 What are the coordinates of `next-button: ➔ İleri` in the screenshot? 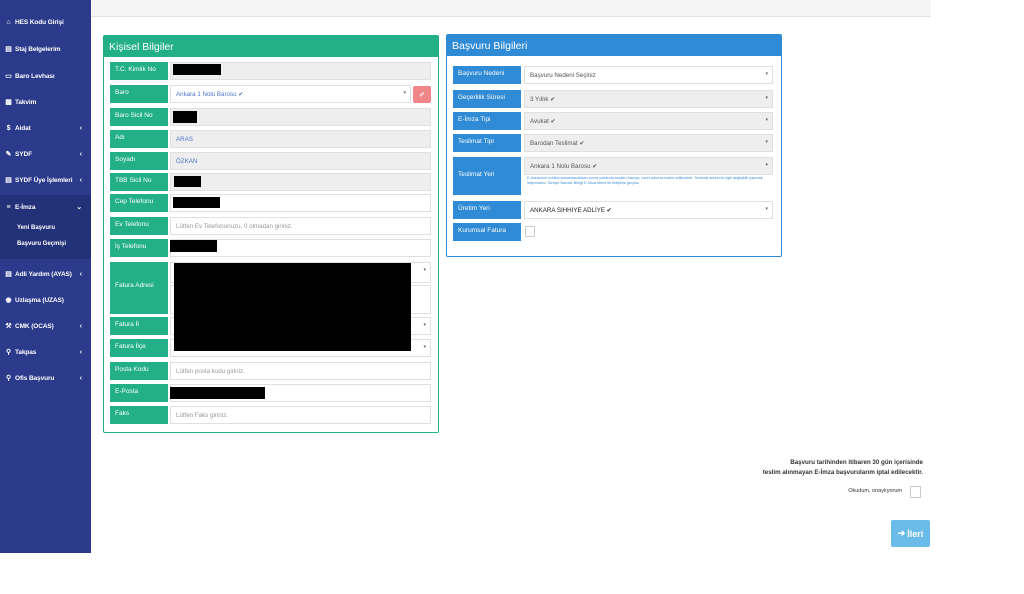 It's located at (910, 533).